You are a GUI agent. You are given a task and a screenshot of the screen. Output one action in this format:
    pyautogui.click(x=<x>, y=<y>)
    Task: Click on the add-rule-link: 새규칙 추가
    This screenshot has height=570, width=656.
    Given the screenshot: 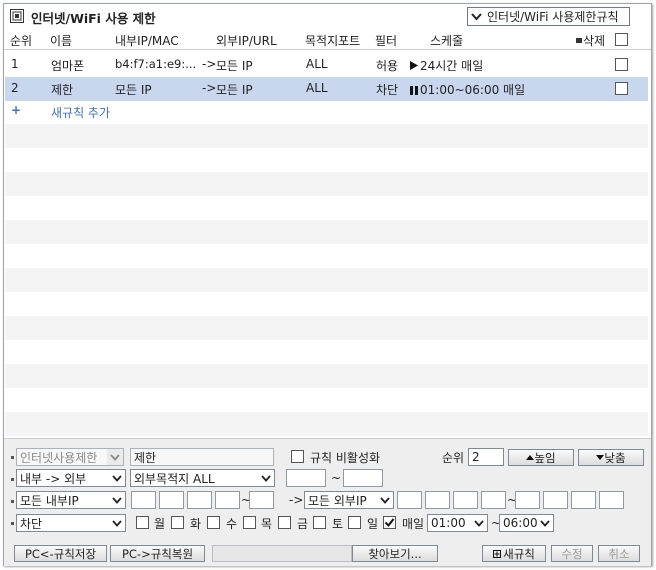 What is the action you would take?
    pyautogui.click(x=80, y=112)
    